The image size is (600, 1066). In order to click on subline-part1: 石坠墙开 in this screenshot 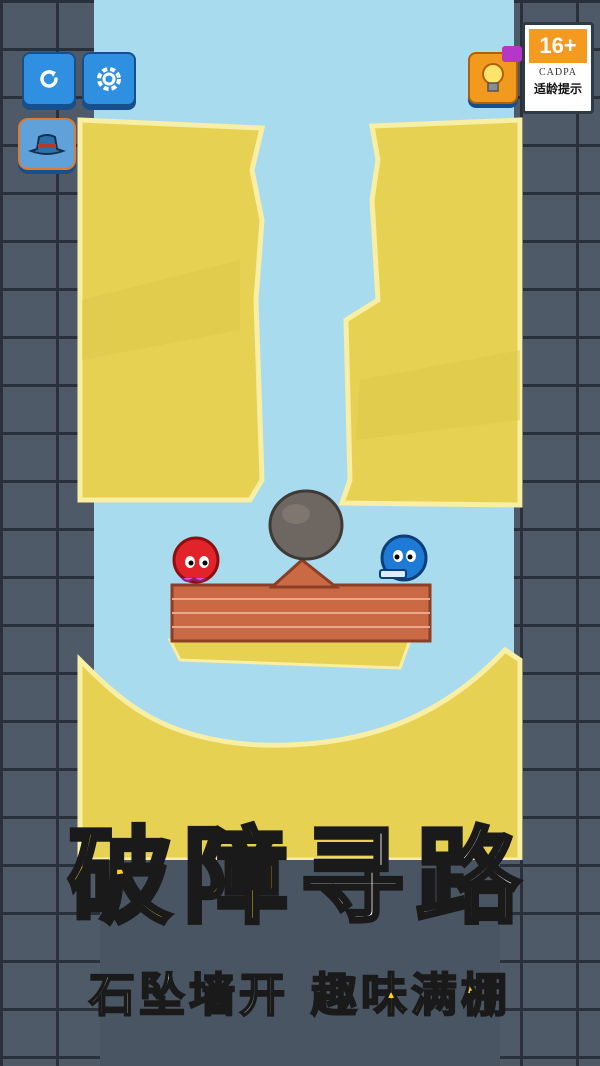, I will do `click(188, 995)`.